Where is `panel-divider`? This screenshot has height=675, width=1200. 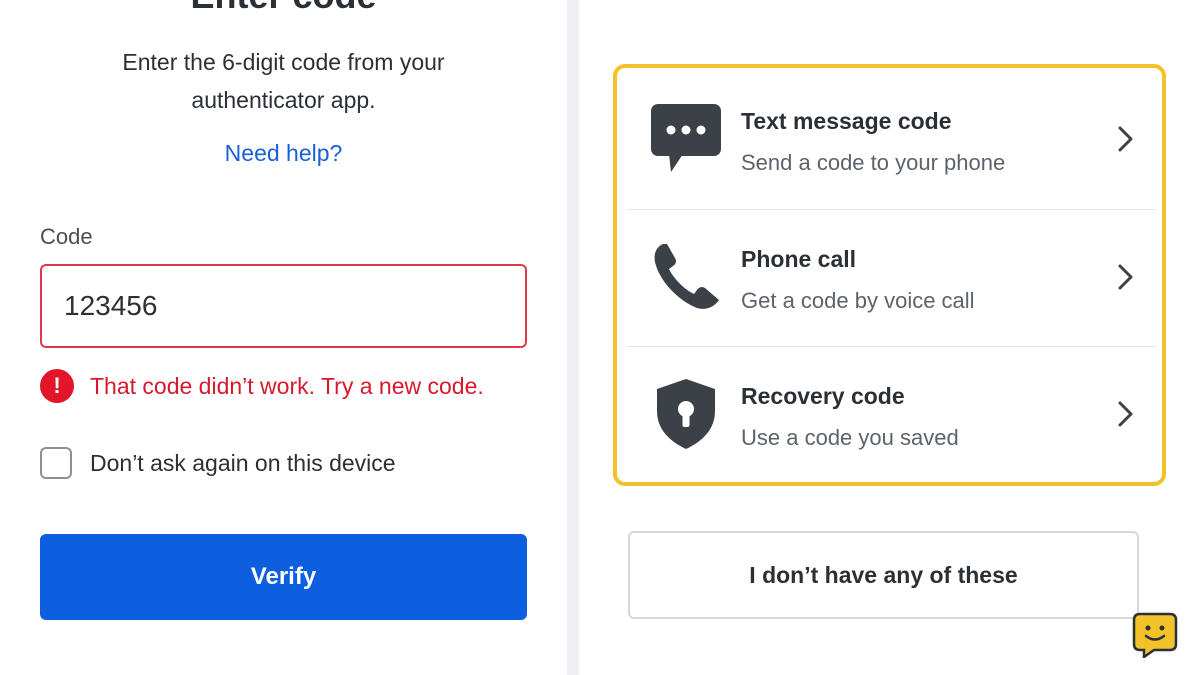
panel-divider is located at coordinates (573, 337).